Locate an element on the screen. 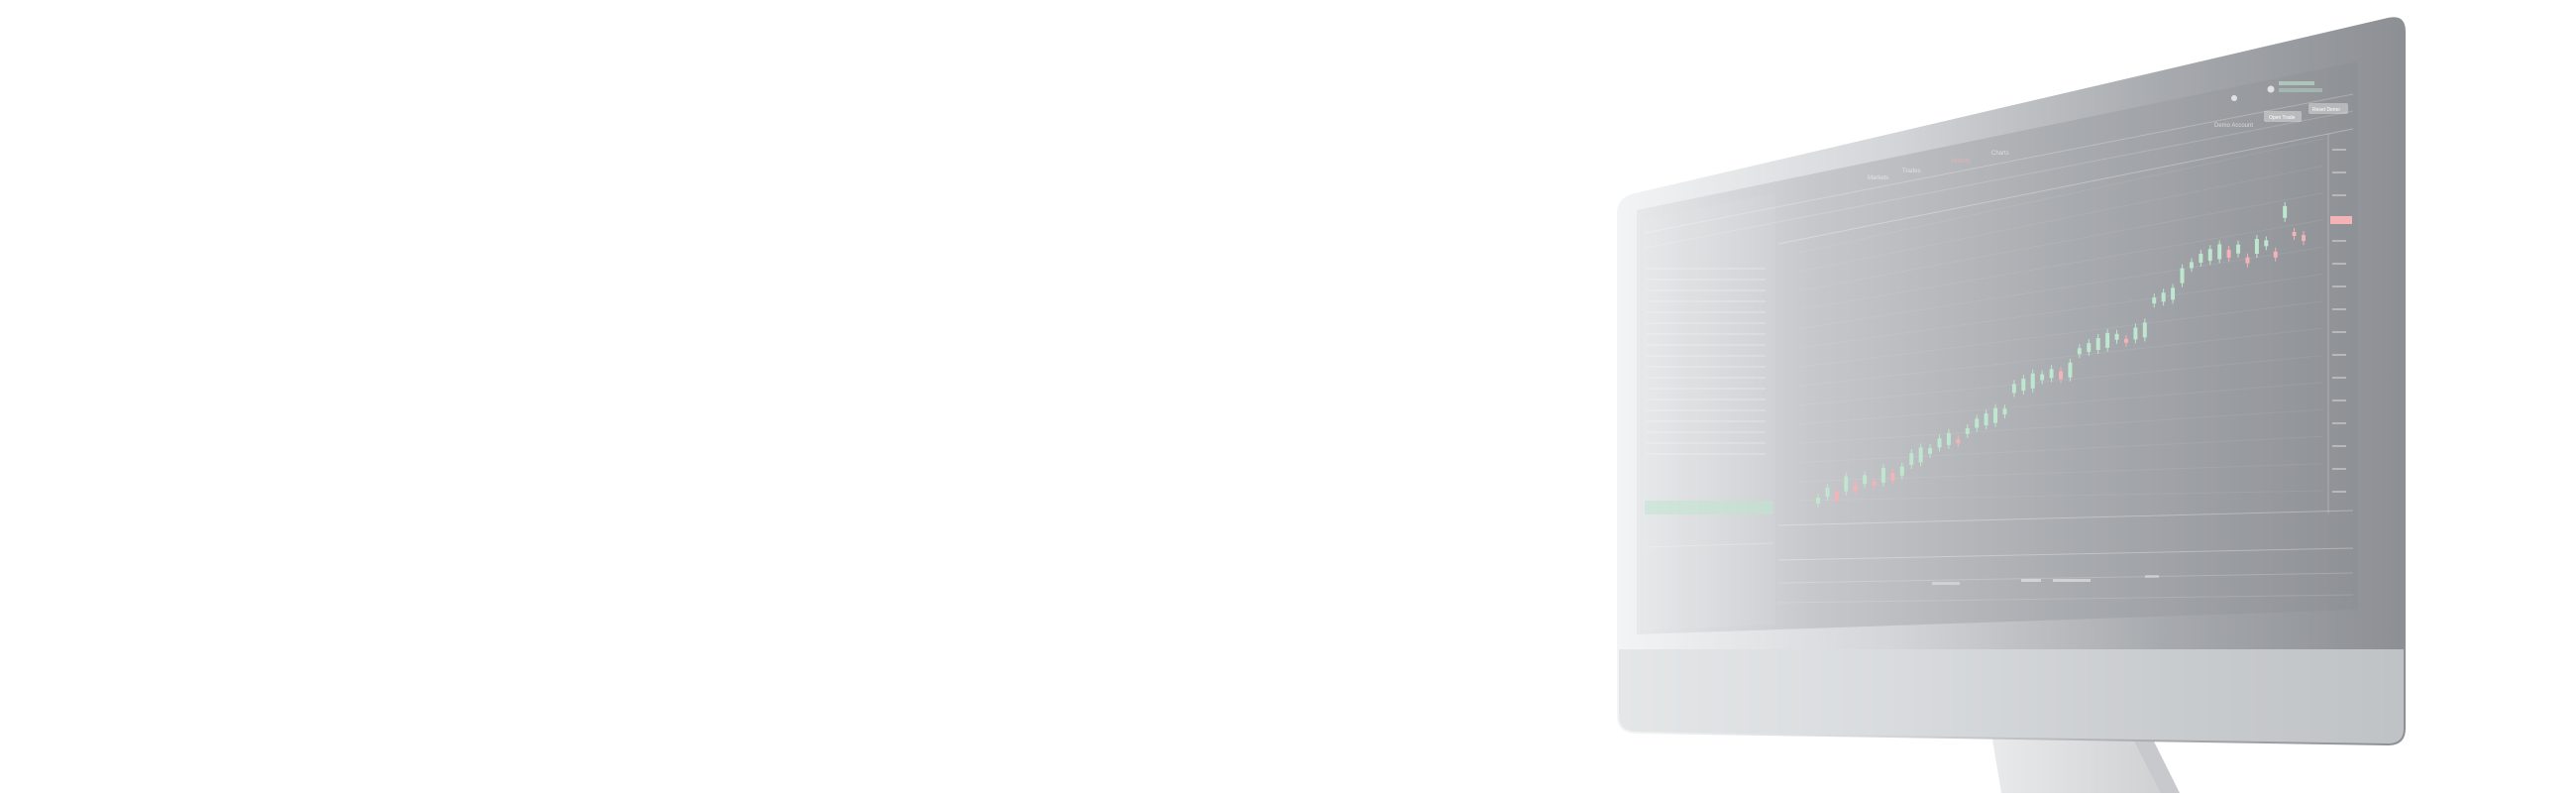 This screenshot has height=798, width=2576. tab-trades: Trades is located at coordinates (1911, 171).